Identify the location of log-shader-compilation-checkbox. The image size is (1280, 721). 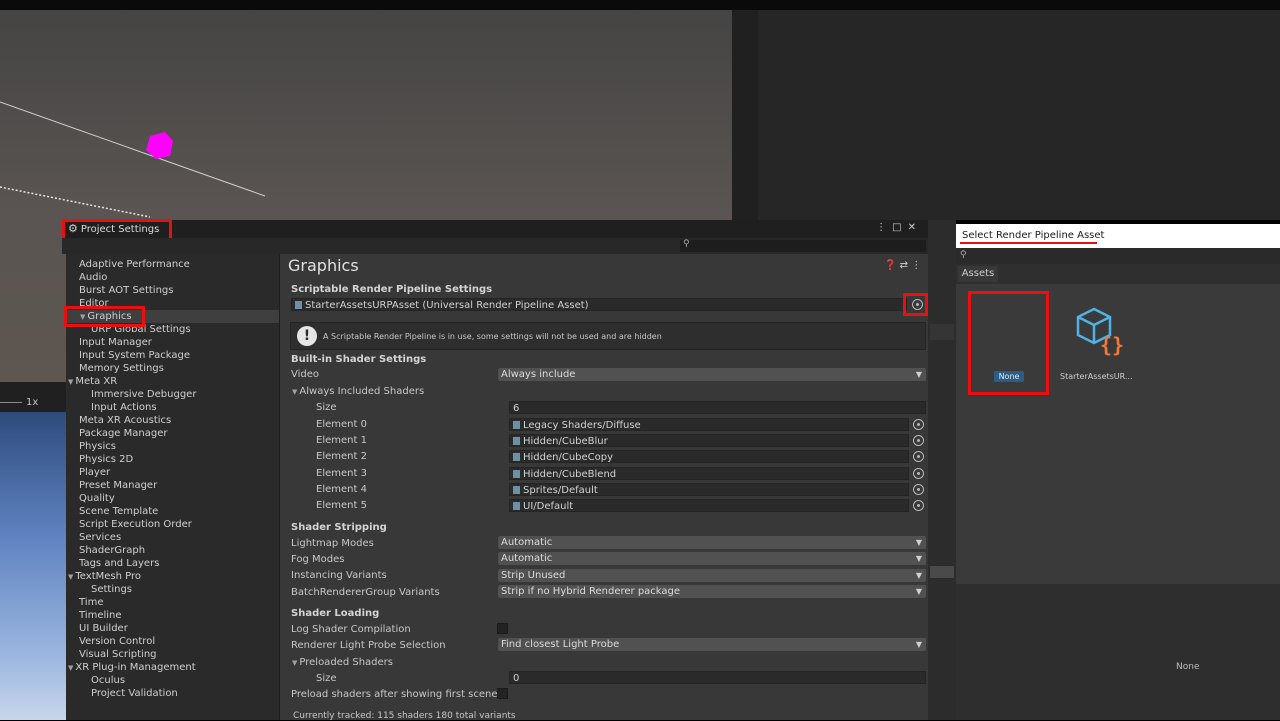
(502, 628).